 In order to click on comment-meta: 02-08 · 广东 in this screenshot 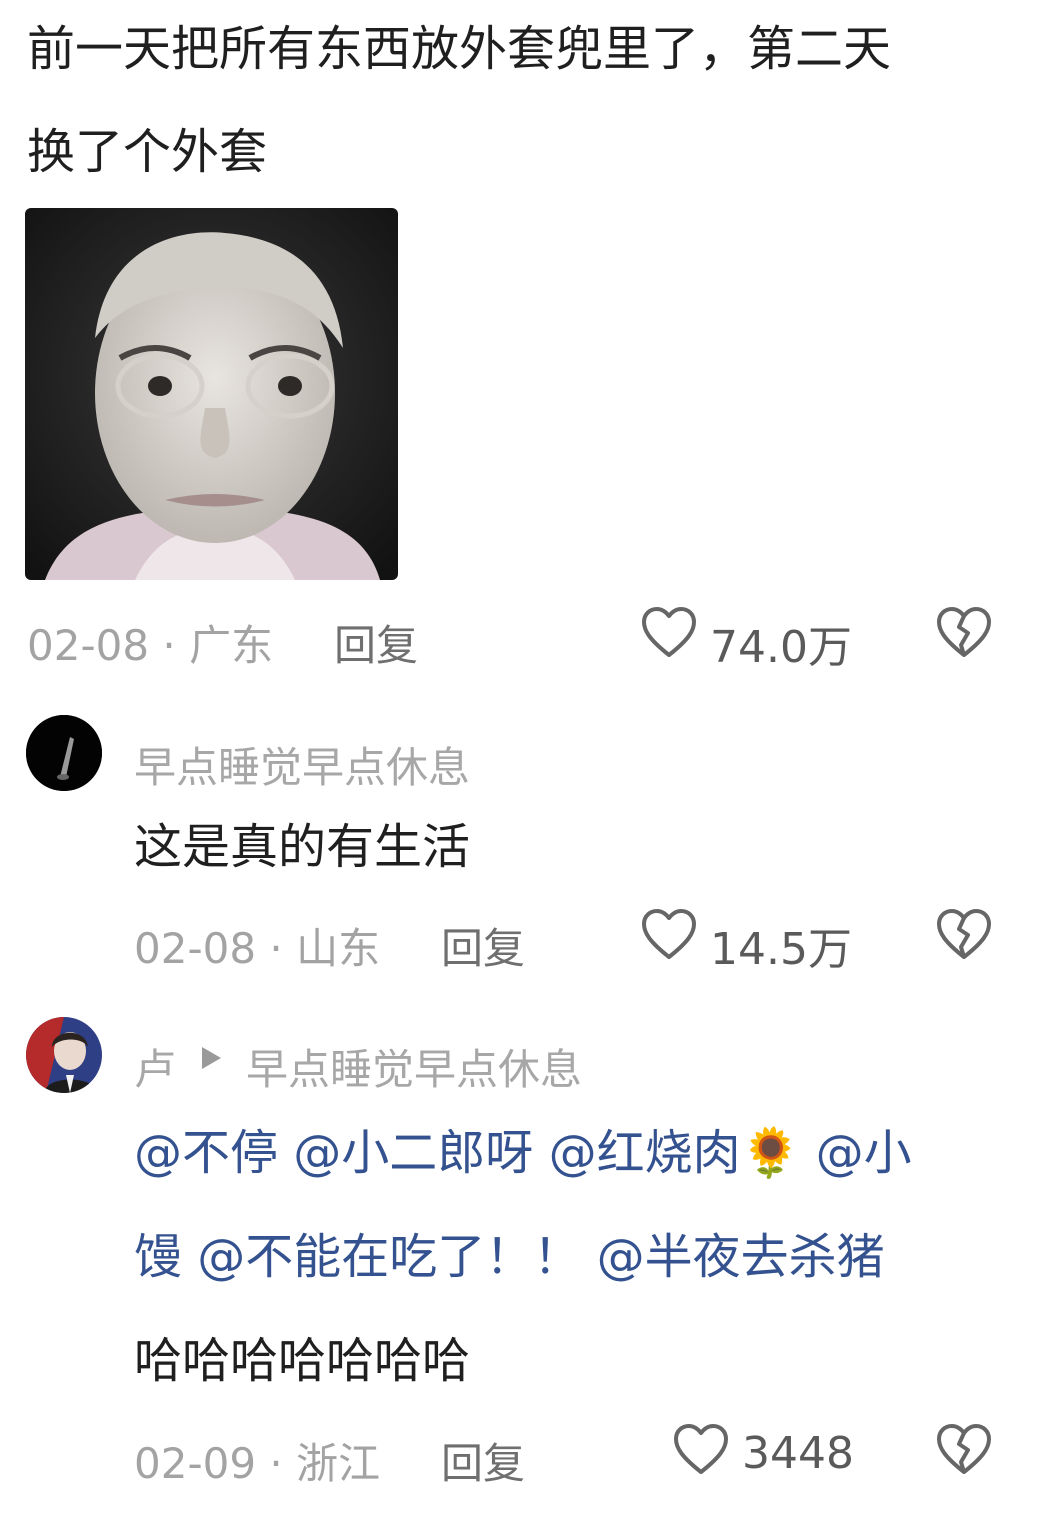, I will do `click(150, 645)`.